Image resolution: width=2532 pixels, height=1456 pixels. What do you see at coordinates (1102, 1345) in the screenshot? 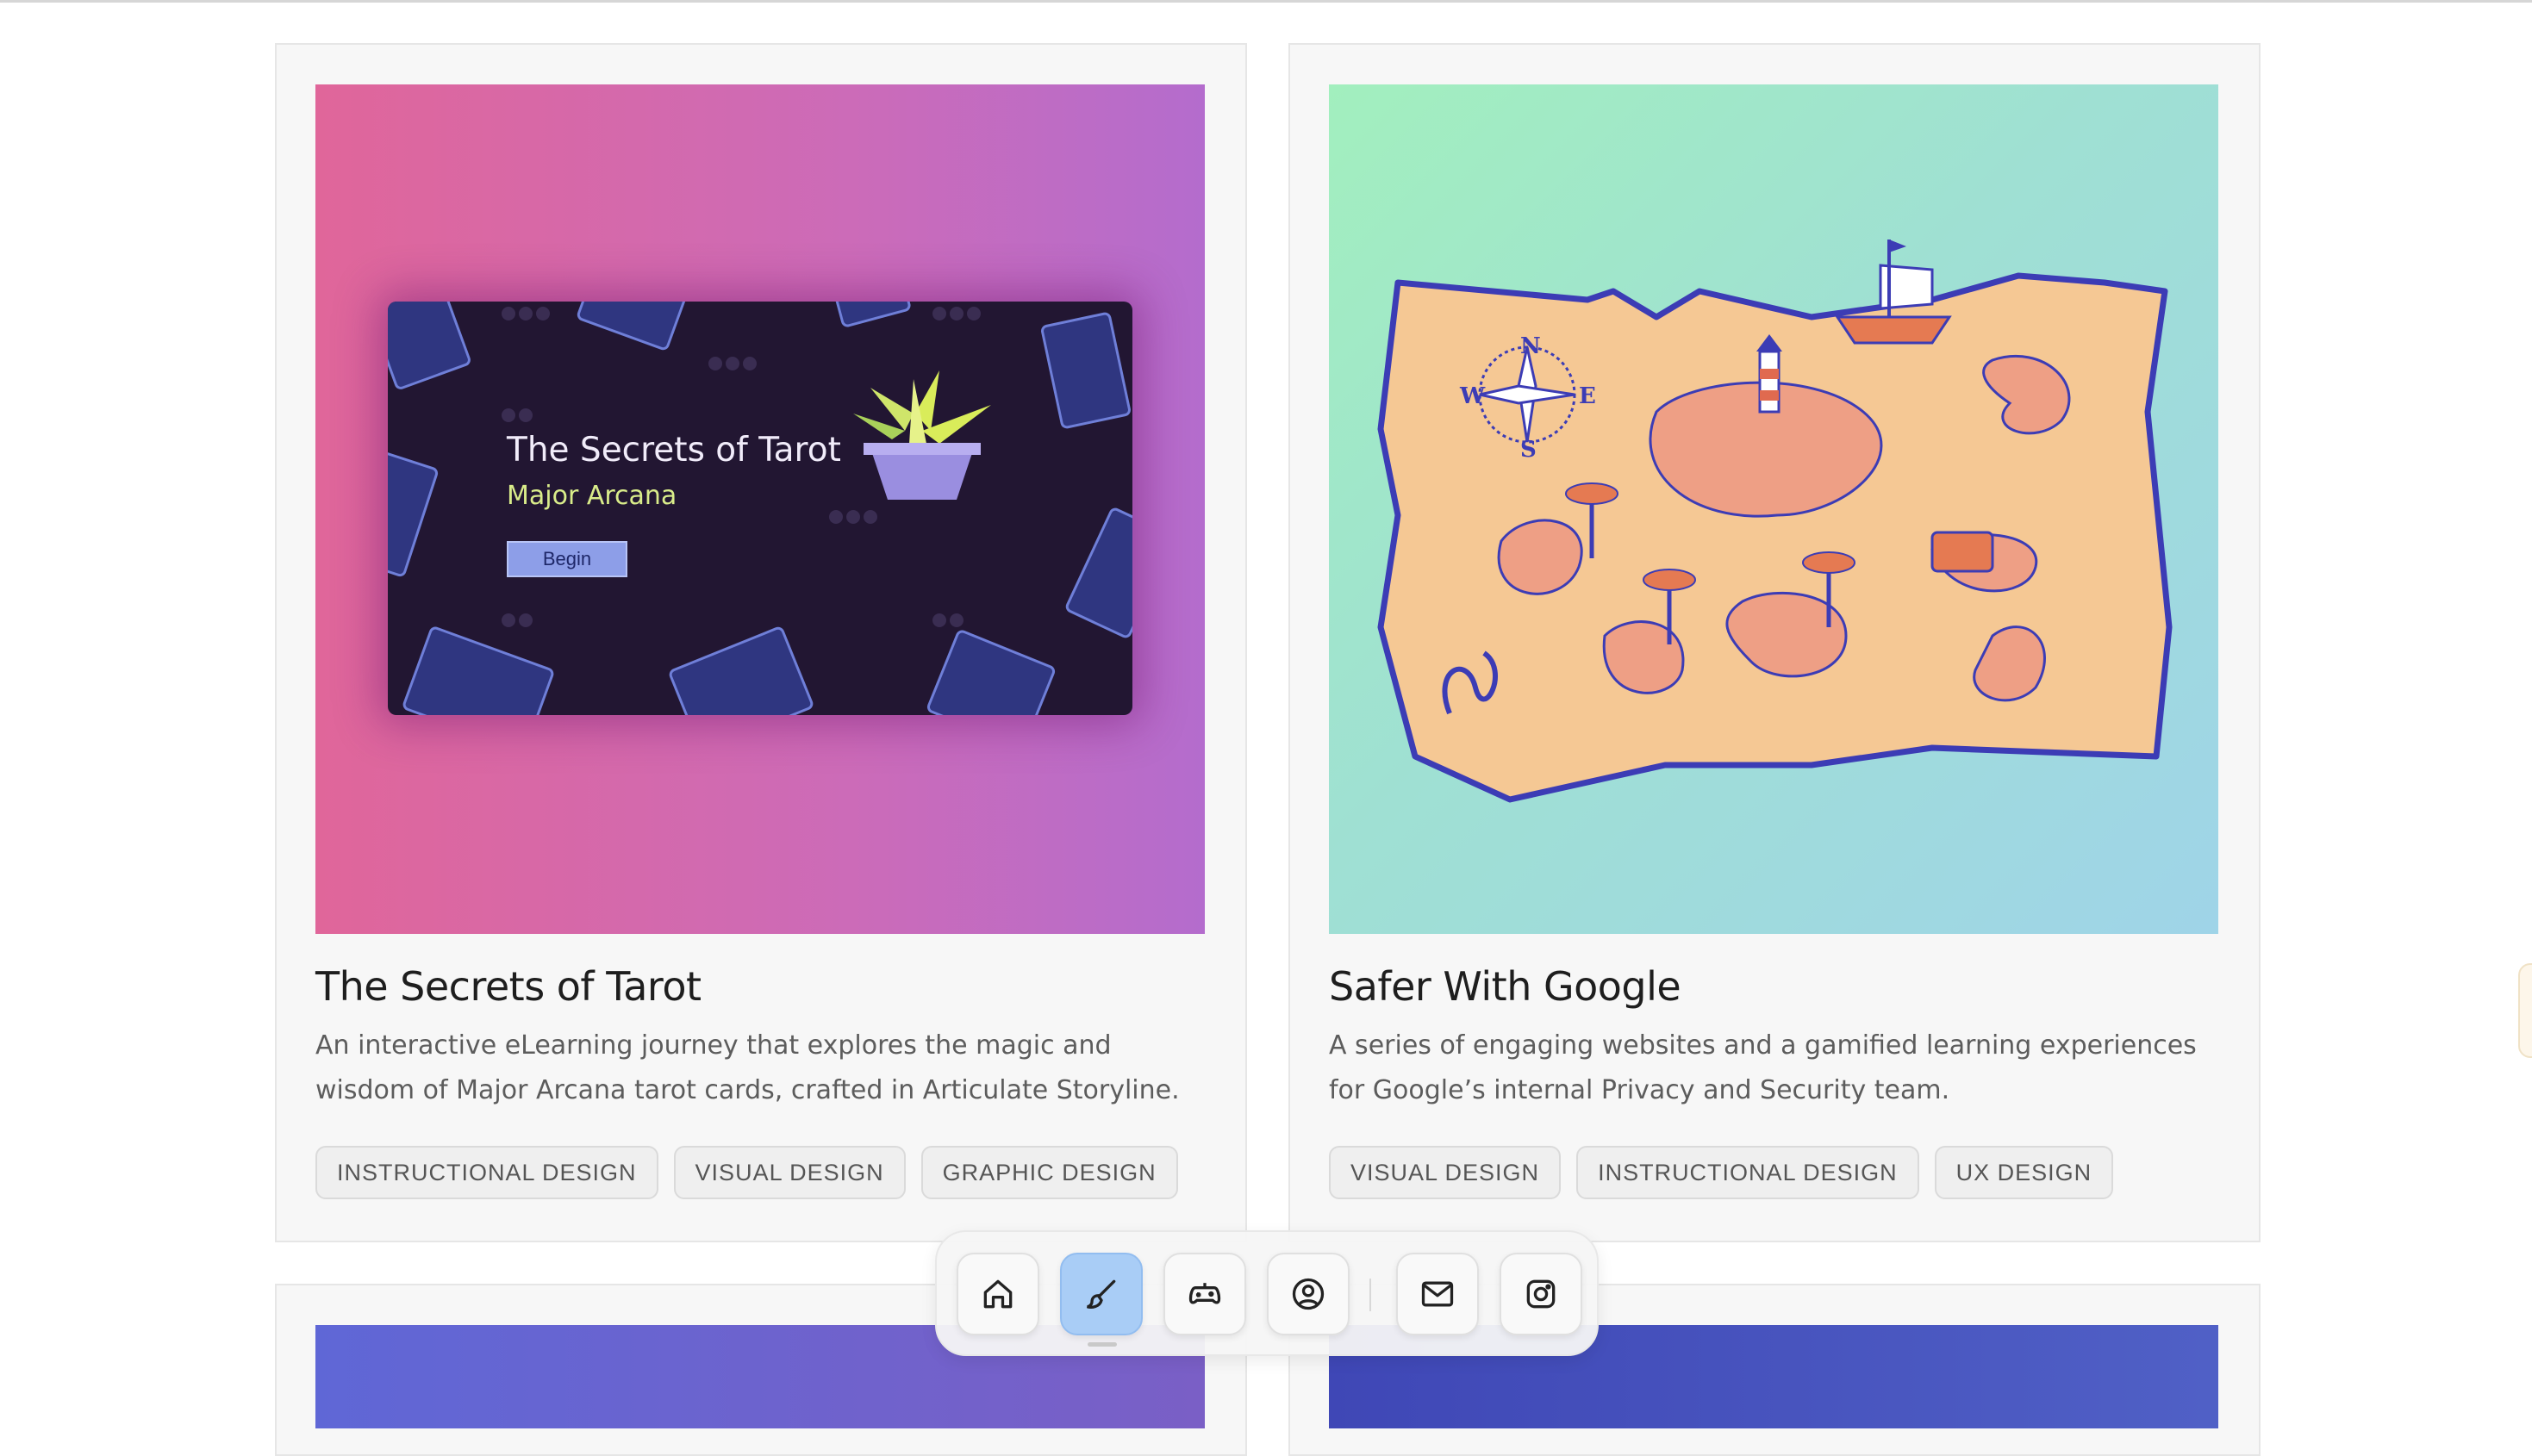
I see `active-indicator` at bounding box center [1102, 1345].